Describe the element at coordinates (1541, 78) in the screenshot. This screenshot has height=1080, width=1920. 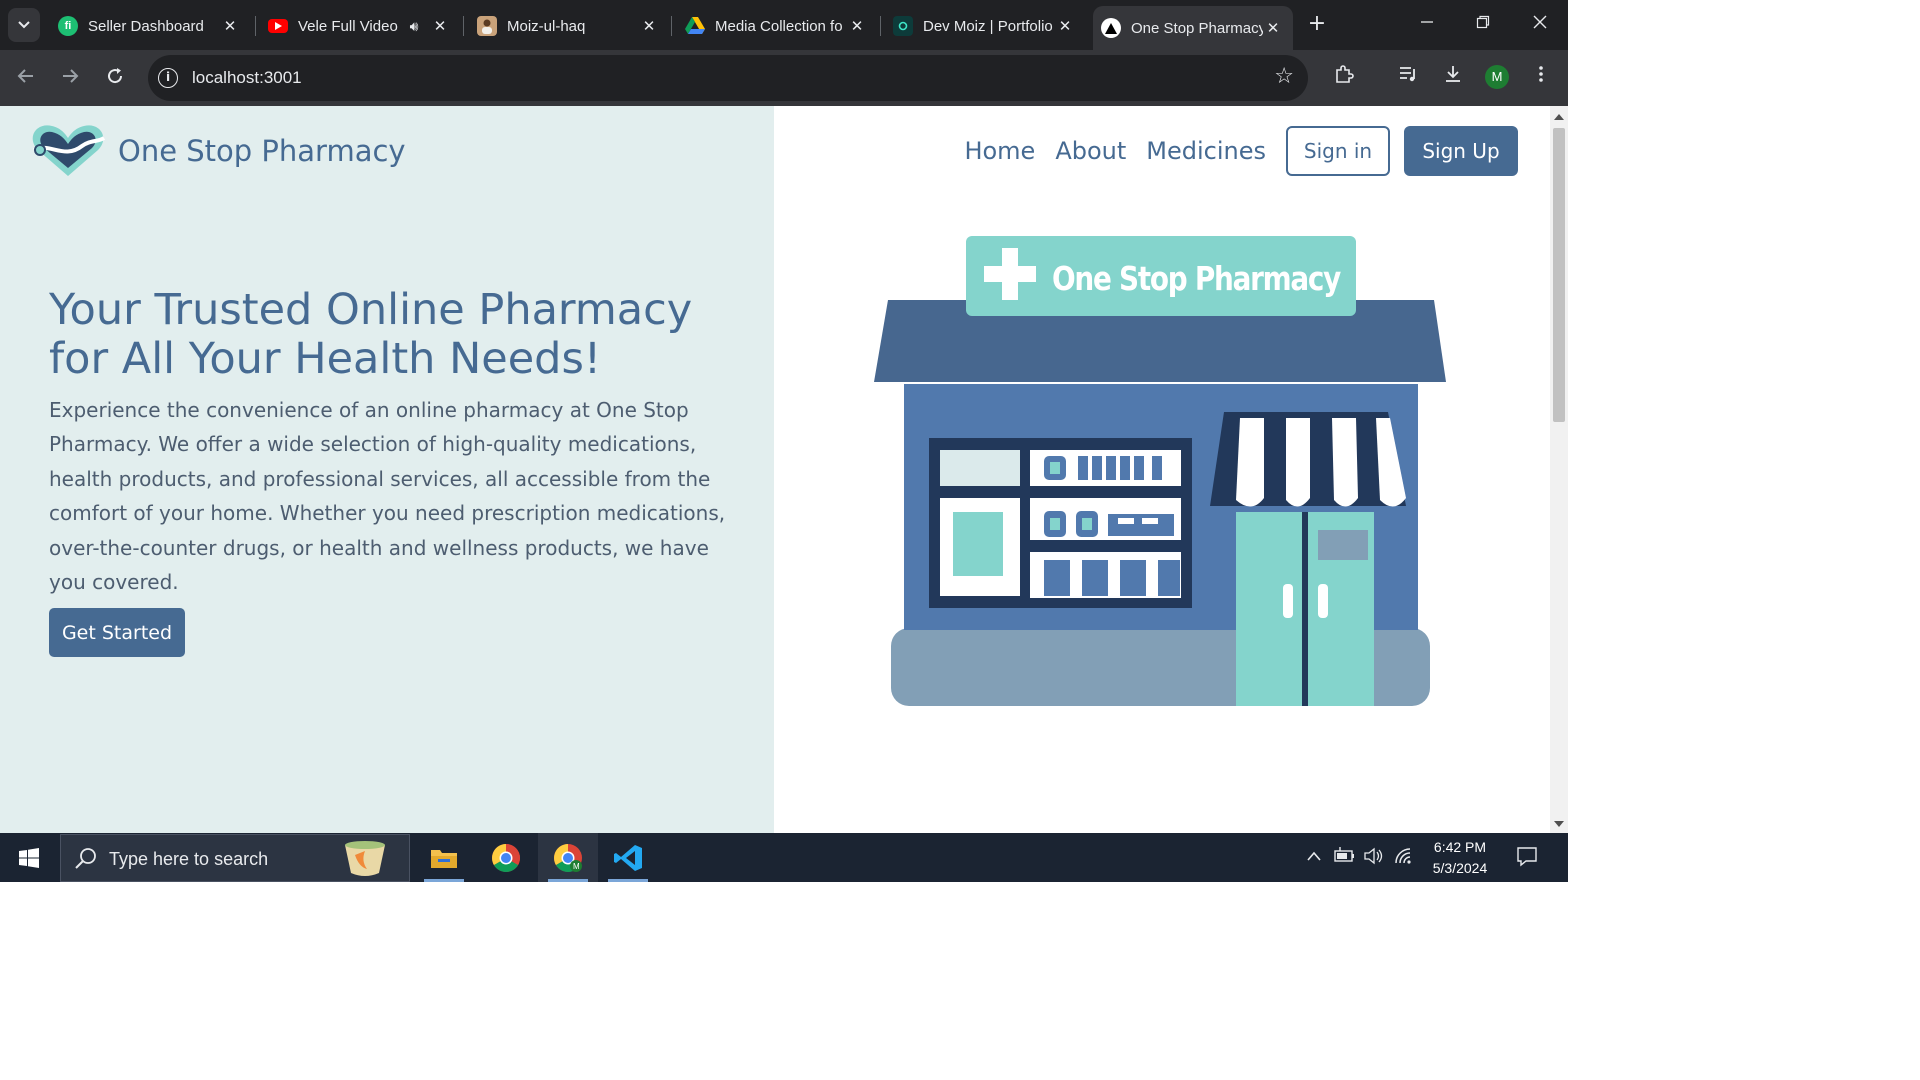
I see `browser-menu-icon` at that location.